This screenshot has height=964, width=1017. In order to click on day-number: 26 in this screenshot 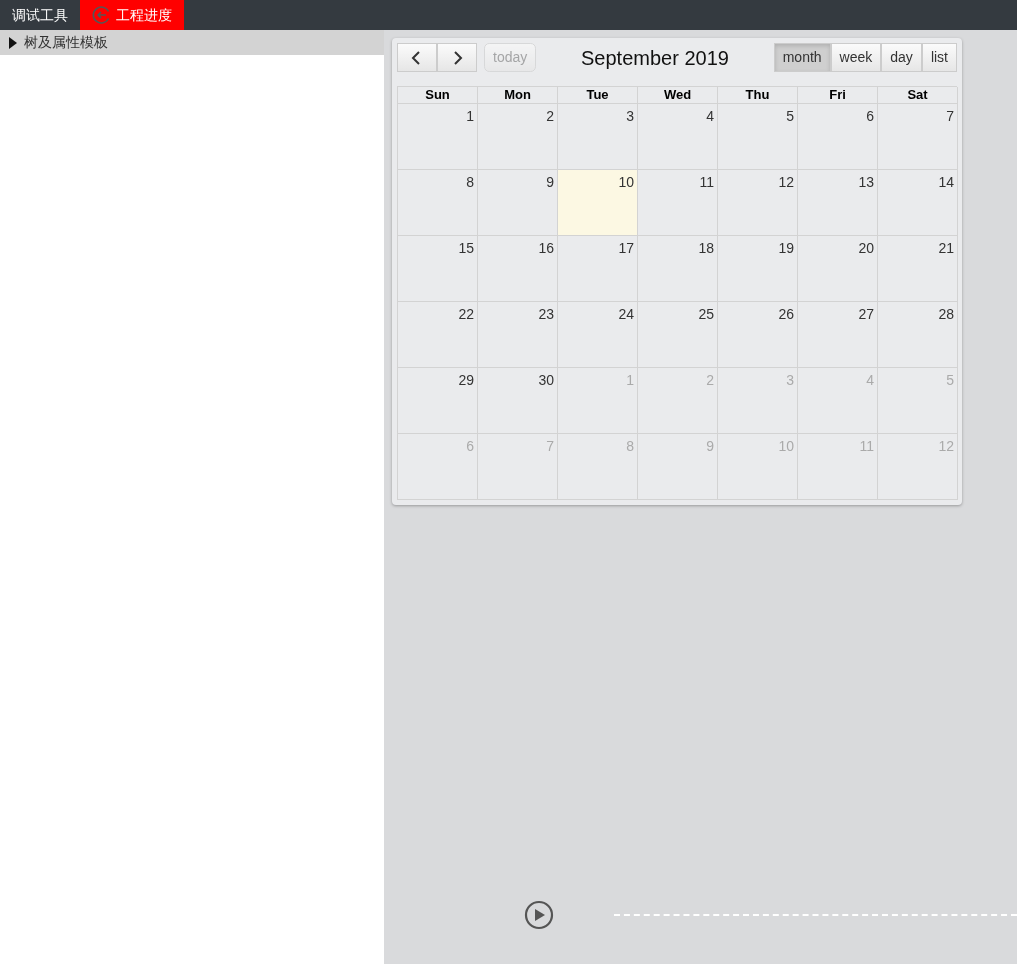, I will do `click(786, 314)`.